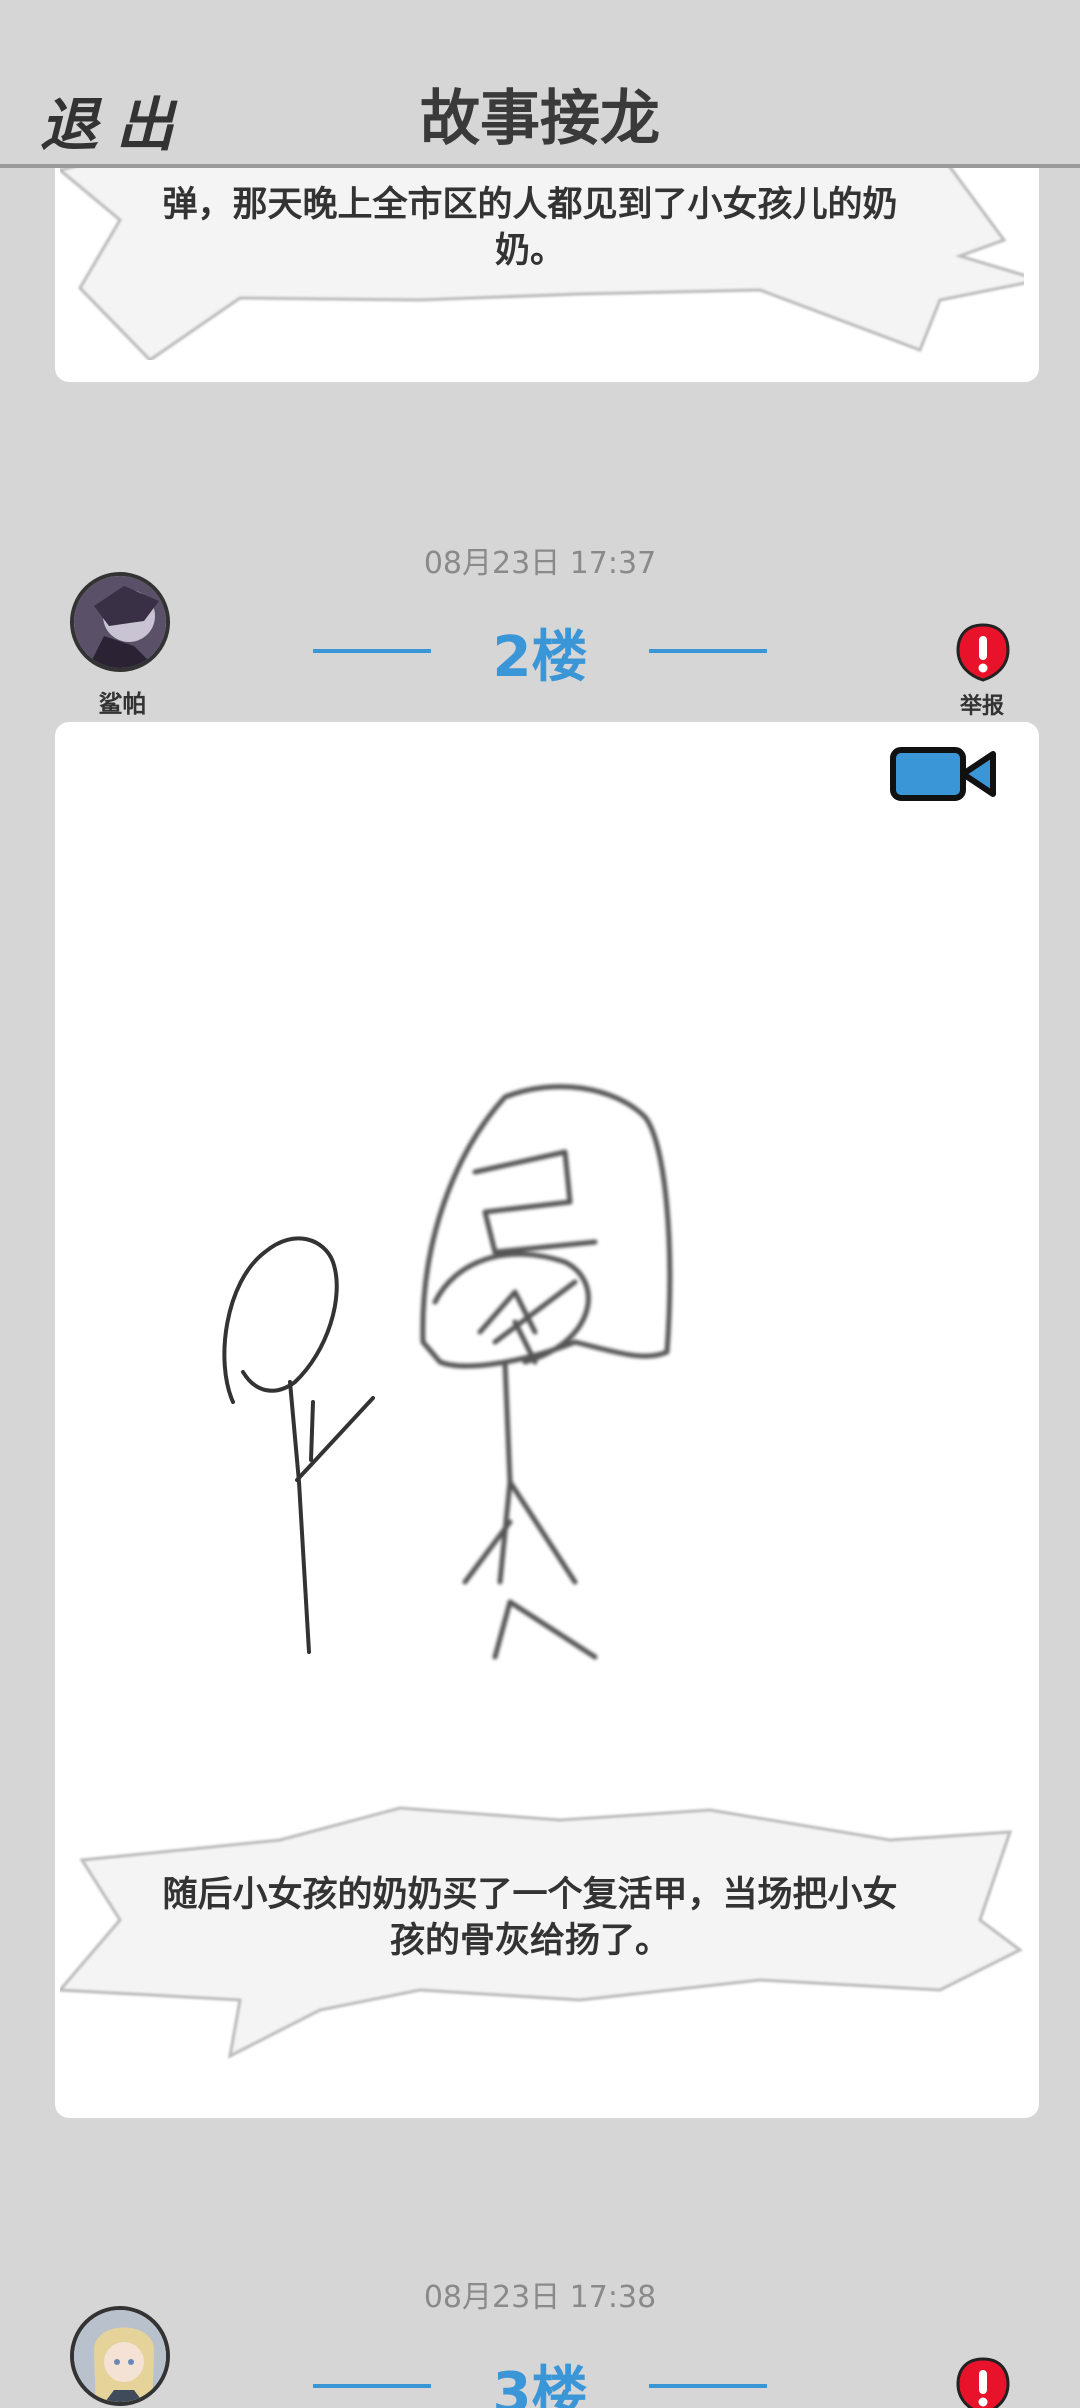 This screenshot has width=1080, height=2408. I want to click on report-label: 举报, so click(982, 704).